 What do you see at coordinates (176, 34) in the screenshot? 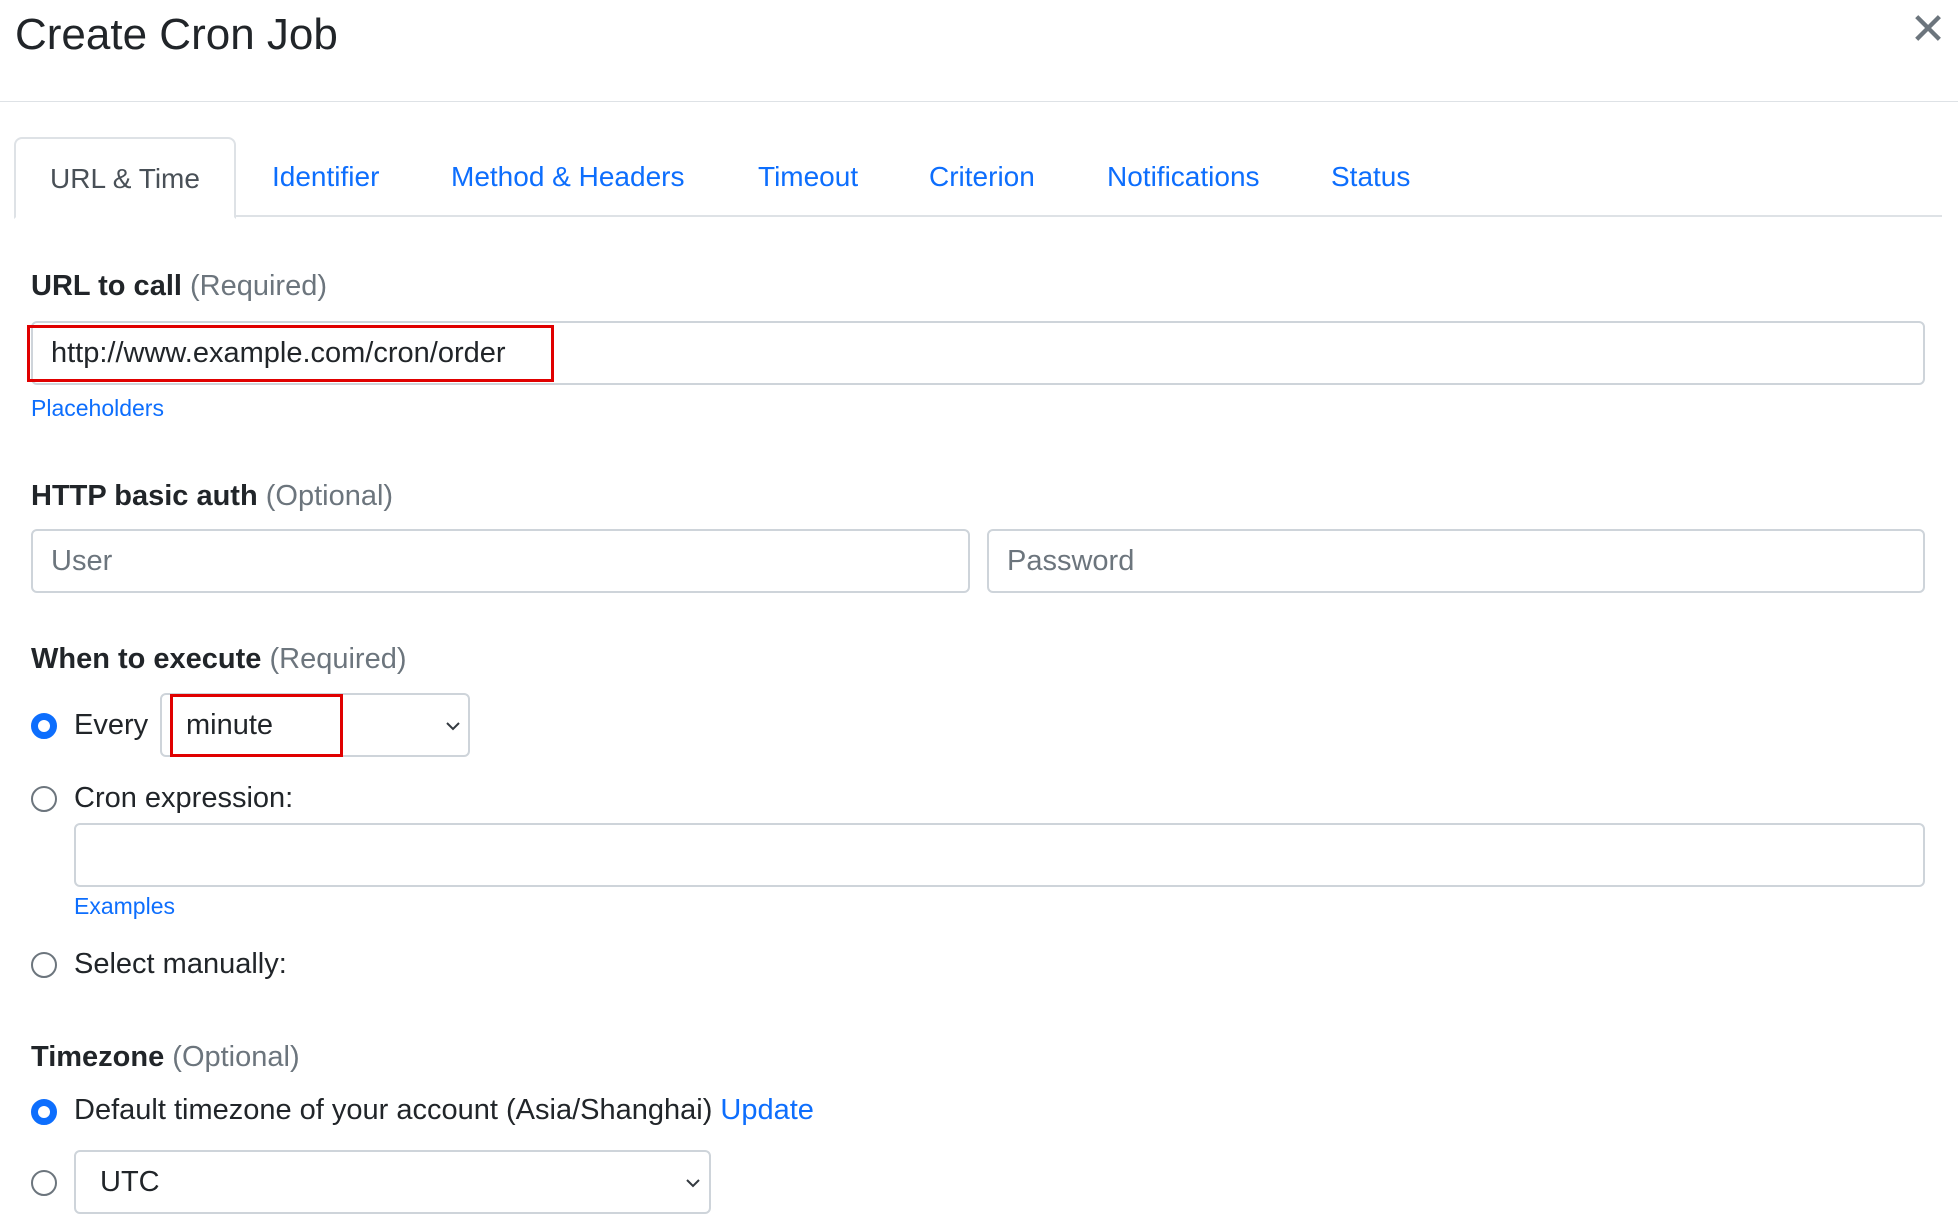
I see `dialog-title: Create Cron Job` at bounding box center [176, 34].